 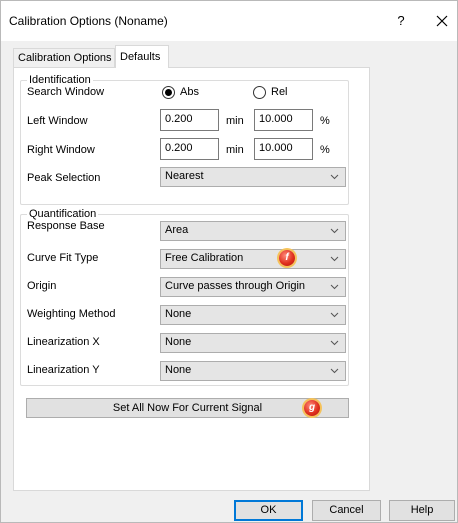 I want to click on right-window-pct-unit: %, so click(x=325, y=150).